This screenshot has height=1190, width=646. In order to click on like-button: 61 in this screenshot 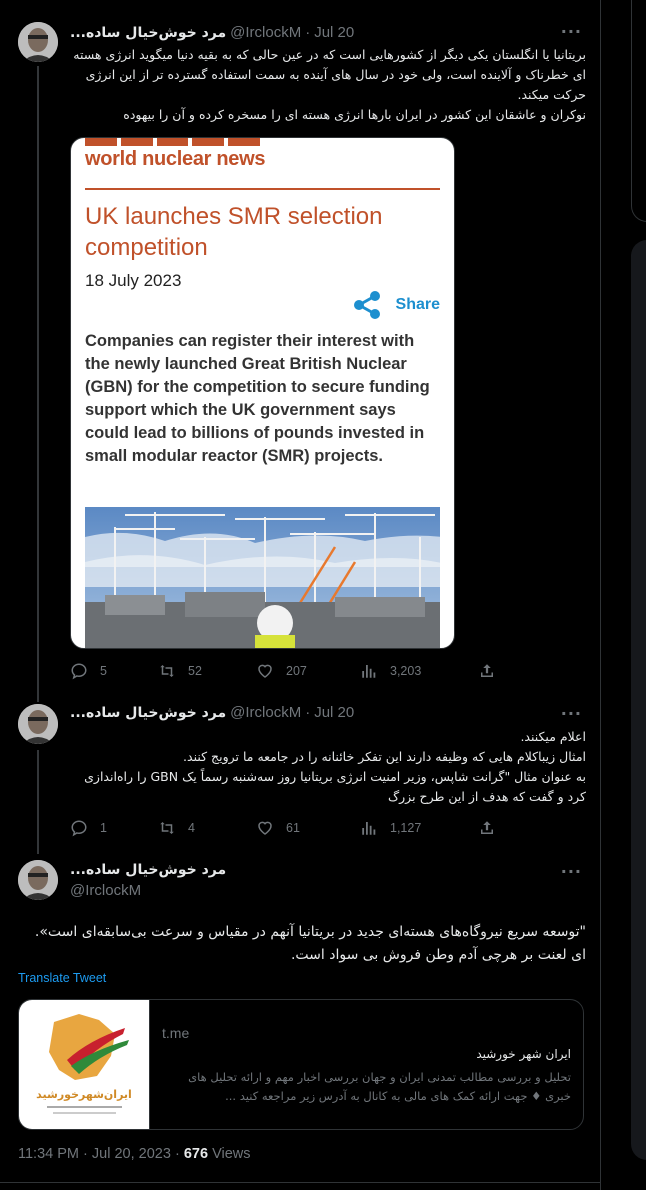, I will do `click(308, 828)`.